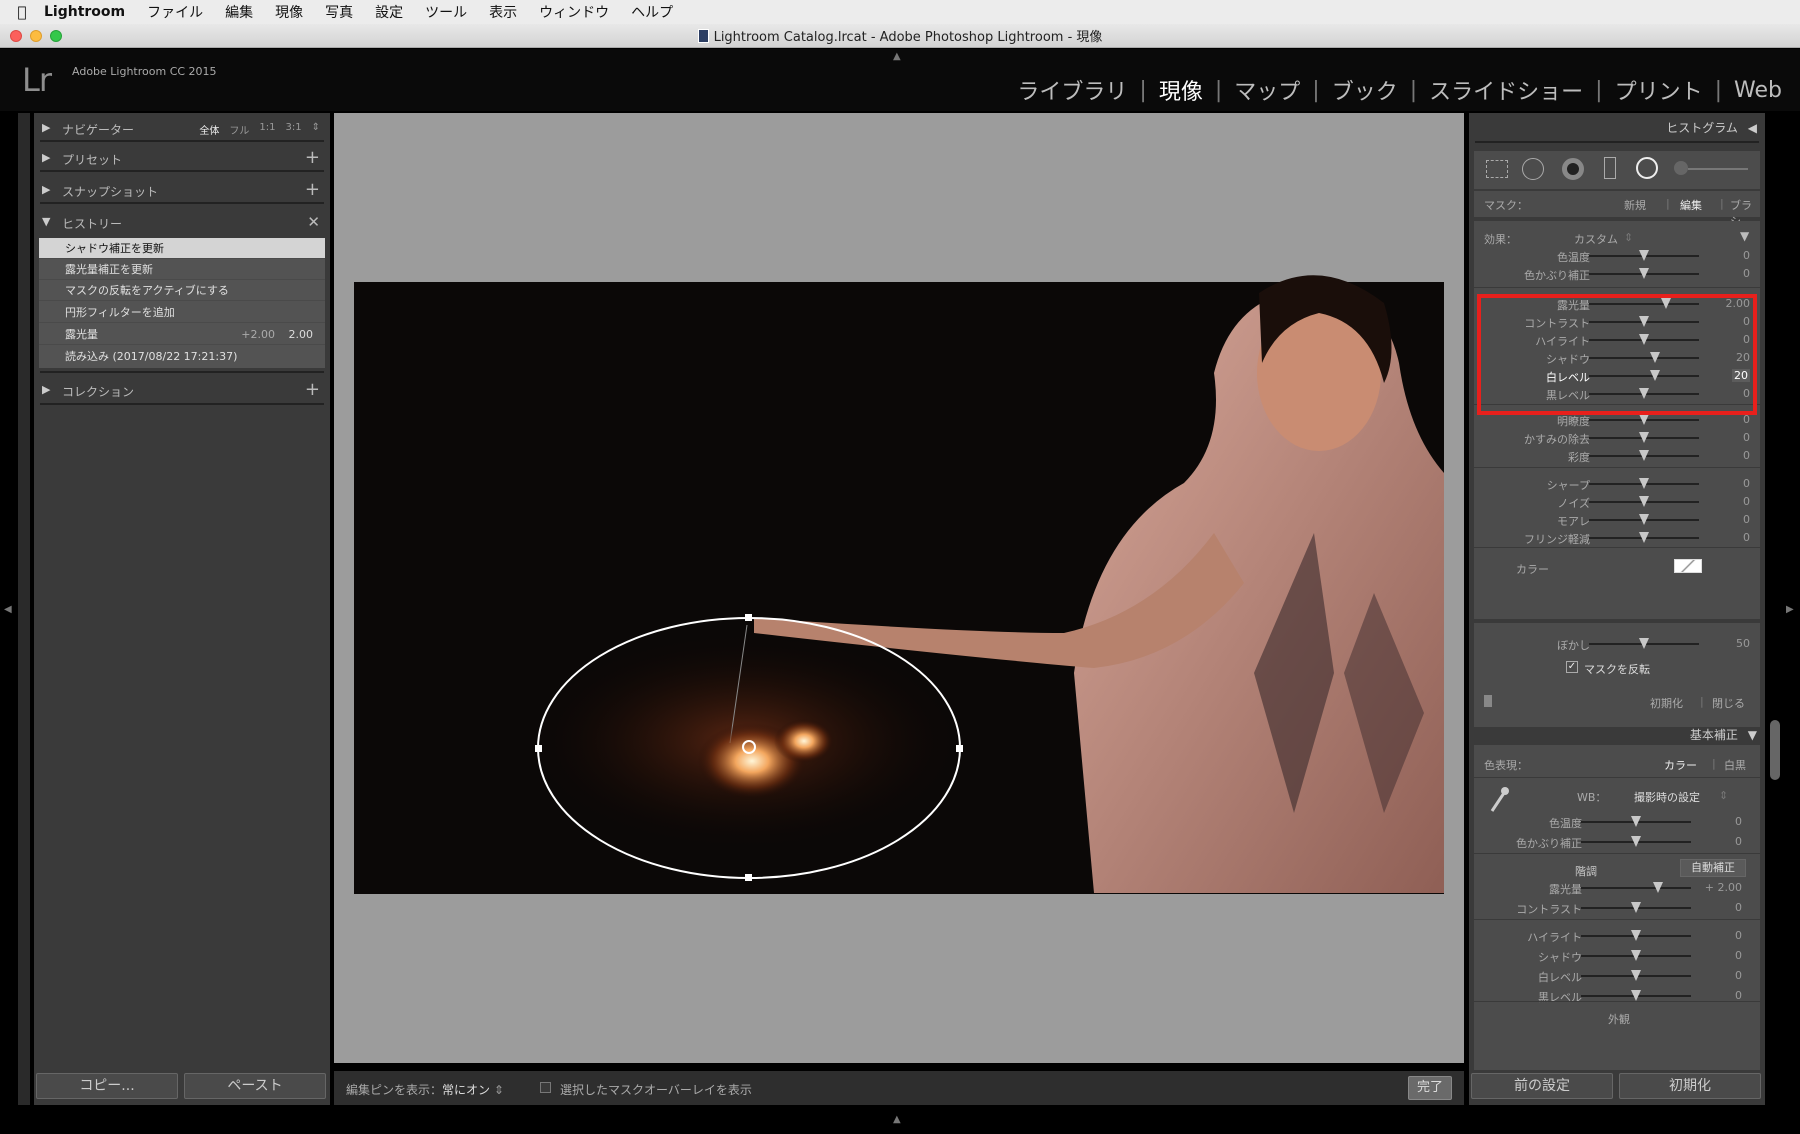  I want to click on history-item: 読み込み (2017/08/22 17:21:37), so click(182, 356).